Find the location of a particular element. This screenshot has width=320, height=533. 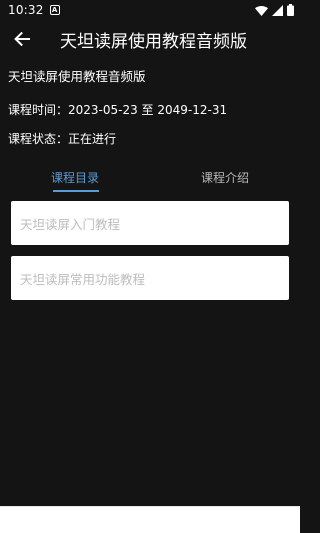

status-right is located at coordinates (274, 10).